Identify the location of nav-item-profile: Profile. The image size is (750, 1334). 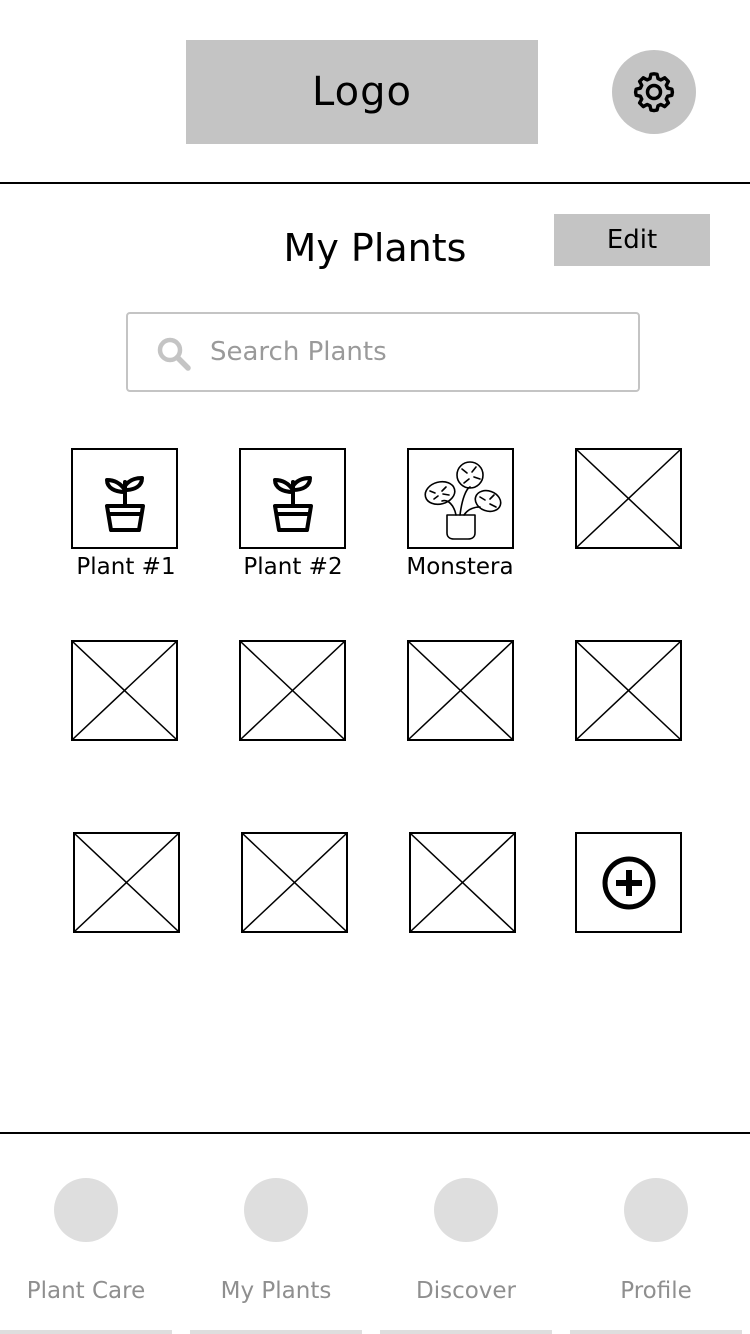
(656, 1234).